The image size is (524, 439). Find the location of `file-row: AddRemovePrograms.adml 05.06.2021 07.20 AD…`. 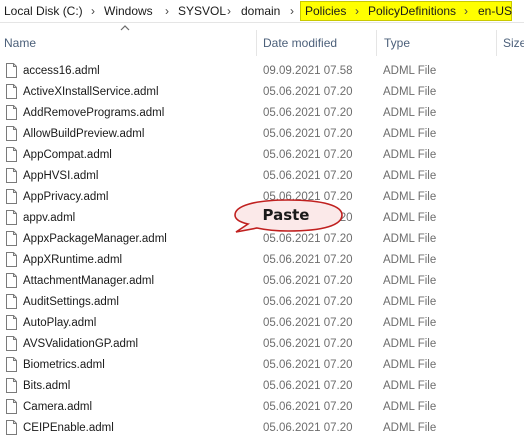

file-row: AddRemovePrograms.adml 05.06.2021 07.20 AD… is located at coordinates (262, 113).